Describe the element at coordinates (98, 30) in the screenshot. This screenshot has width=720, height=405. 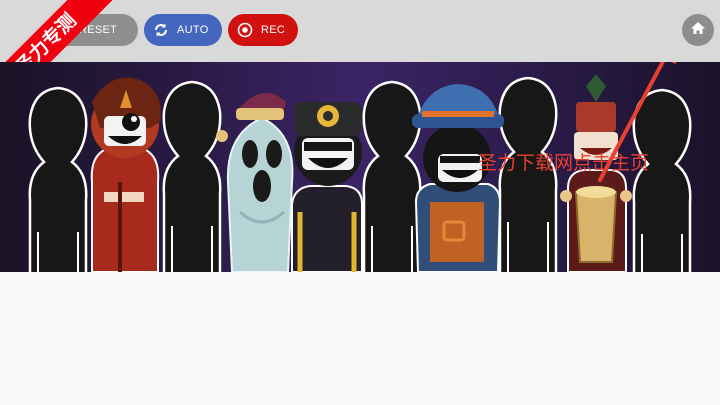
I see `reset-label: RESET` at that location.